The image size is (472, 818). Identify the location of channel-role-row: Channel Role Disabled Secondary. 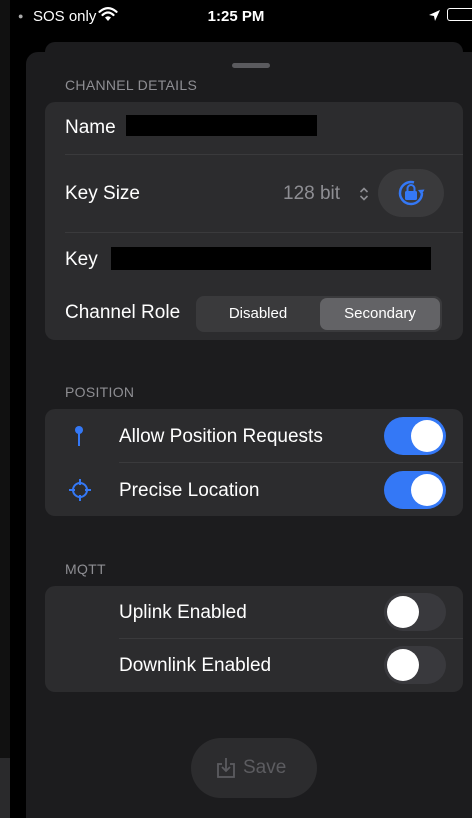
(254, 313).